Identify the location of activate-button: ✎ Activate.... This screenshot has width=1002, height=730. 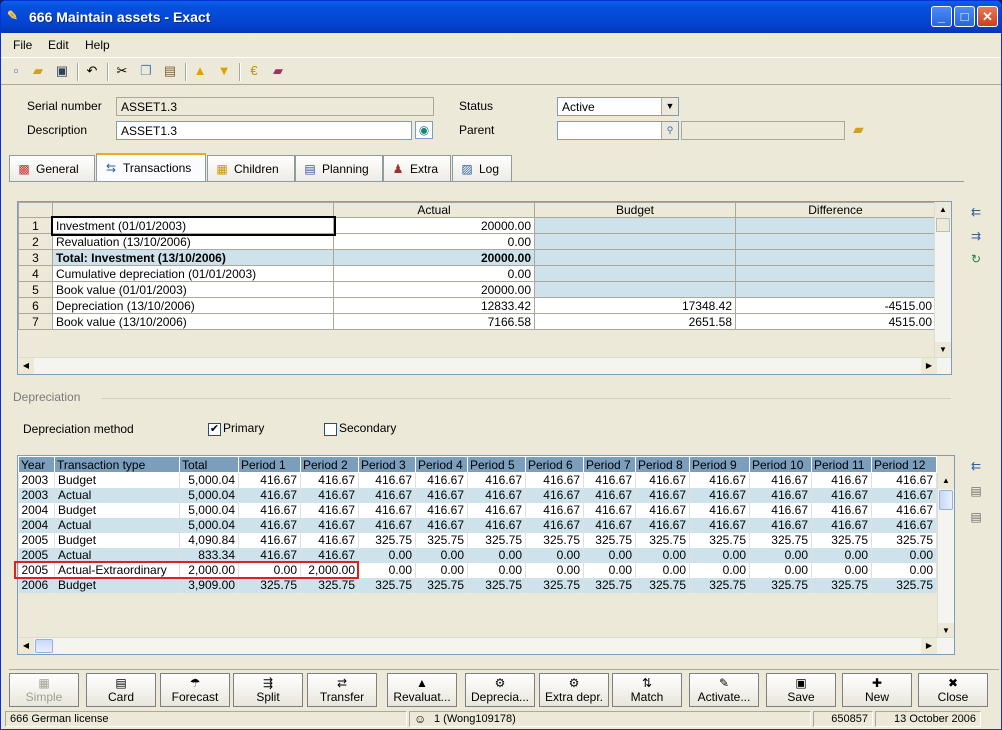
(724, 690).